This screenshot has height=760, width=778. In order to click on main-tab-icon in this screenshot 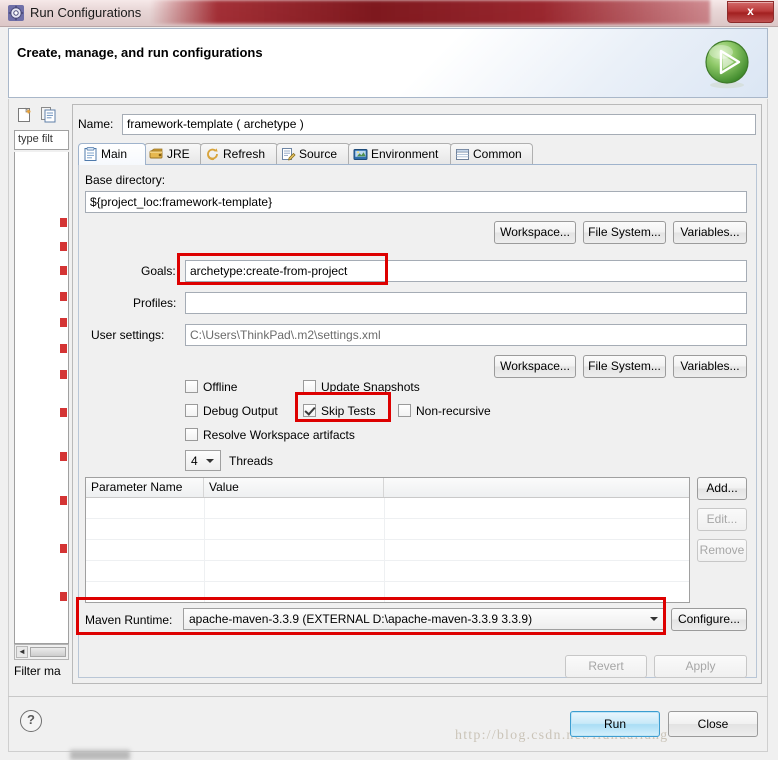, I will do `click(90, 154)`.